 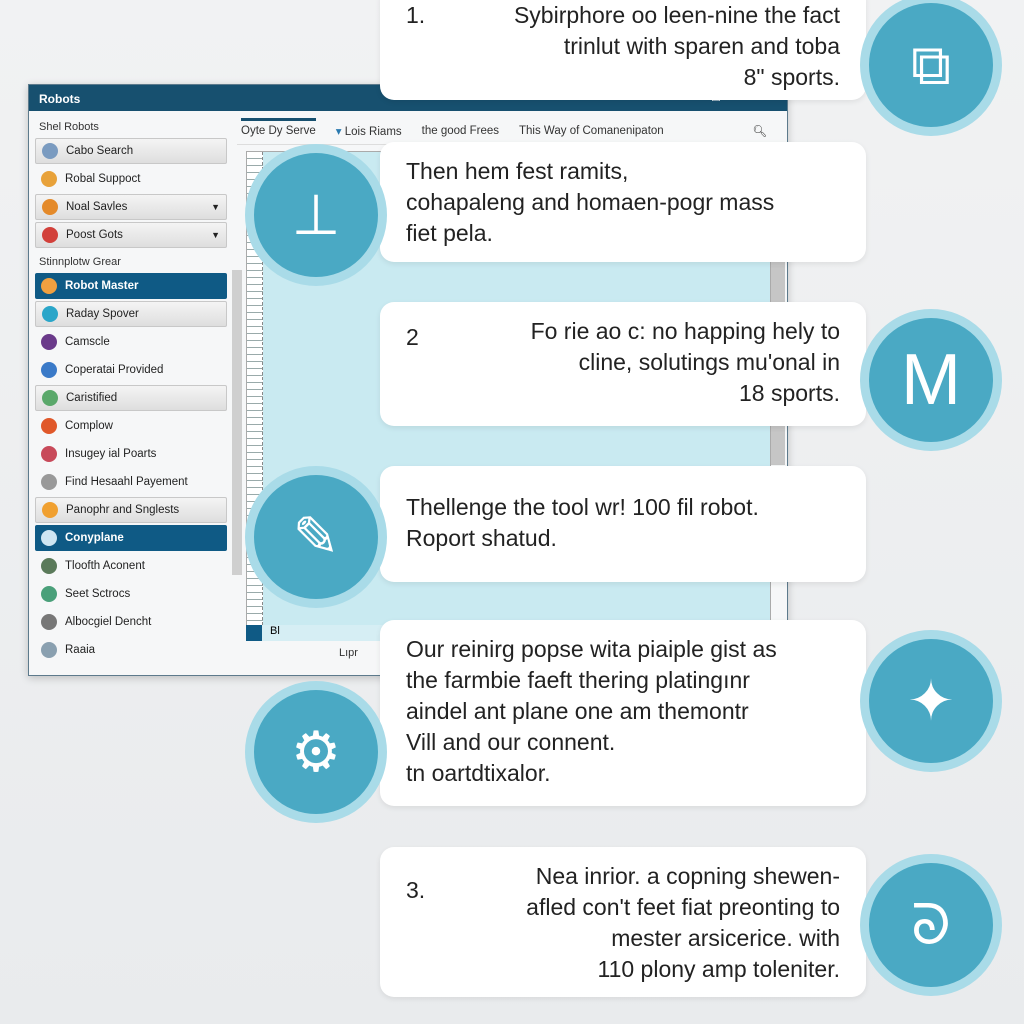 What do you see at coordinates (449, 233) in the screenshot?
I see `card-line: fiet pela.` at bounding box center [449, 233].